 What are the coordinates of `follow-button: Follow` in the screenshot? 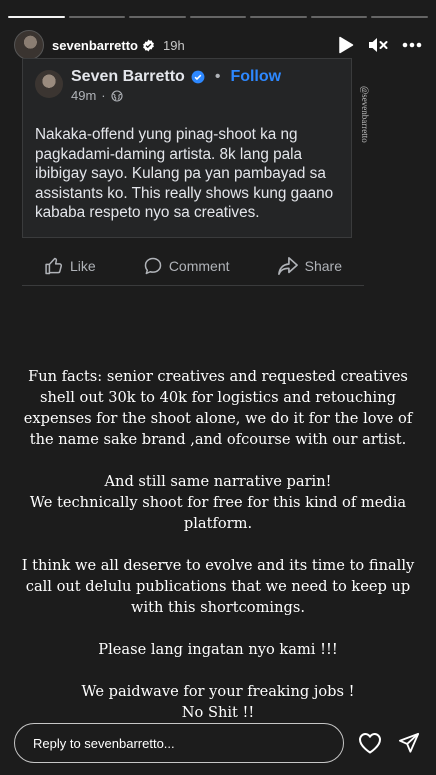 It's located at (255, 77).